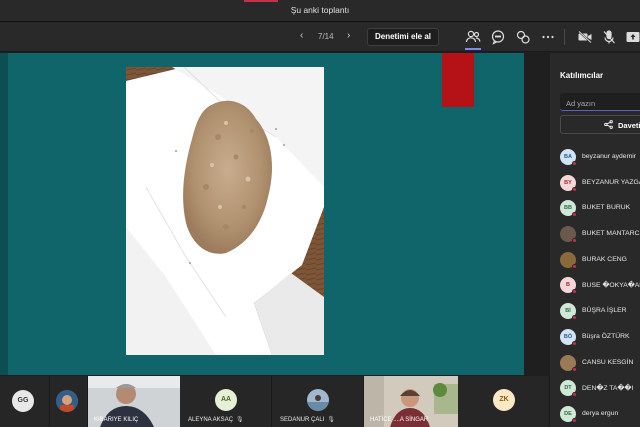  What do you see at coordinates (604, 311) in the screenshot?
I see `participant-name: BÜŞRA İŞLER` at bounding box center [604, 311].